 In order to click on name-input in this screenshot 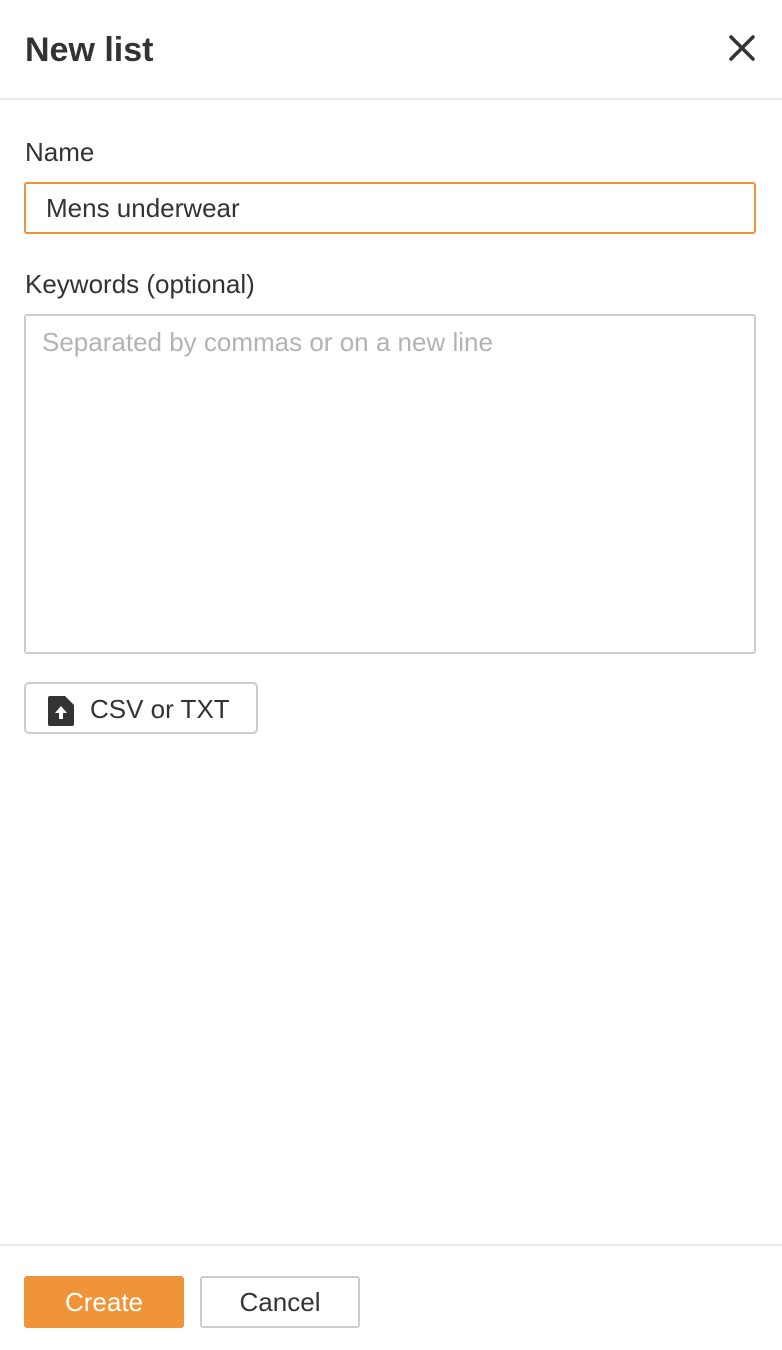, I will do `click(390, 208)`.